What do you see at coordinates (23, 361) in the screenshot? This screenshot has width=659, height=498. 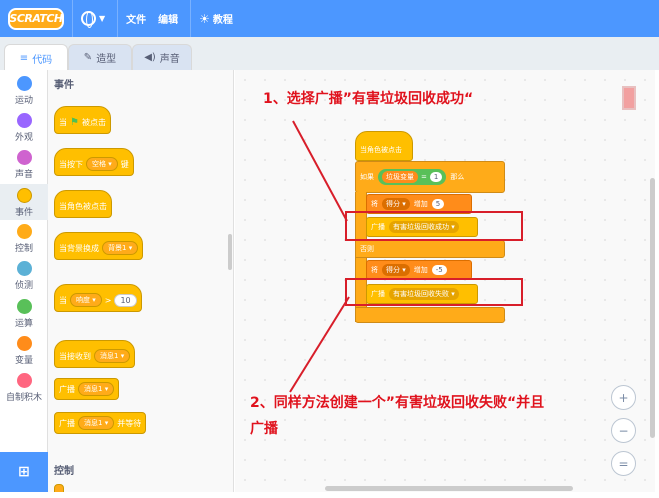 I see `category-label: 变量` at bounding box center [23, 361].